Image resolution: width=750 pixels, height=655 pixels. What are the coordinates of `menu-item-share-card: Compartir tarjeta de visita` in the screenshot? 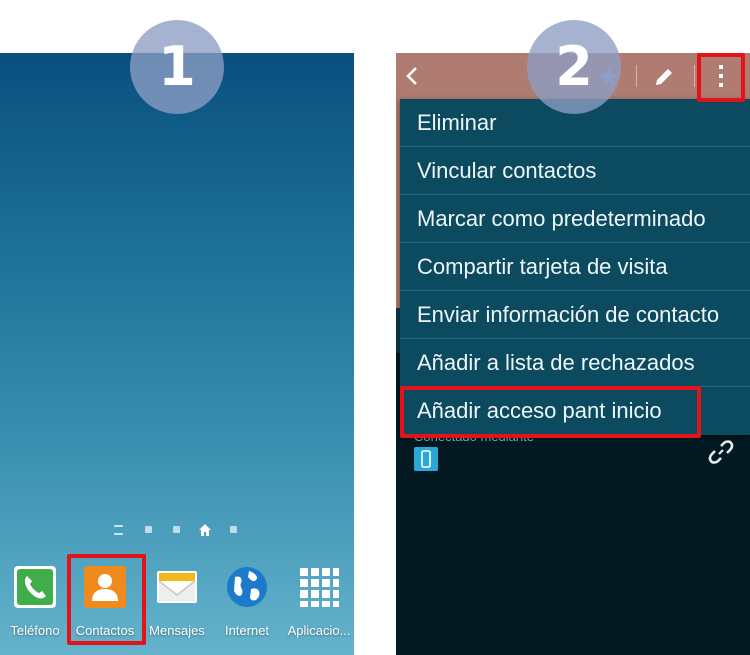 It's located at (575, 267).